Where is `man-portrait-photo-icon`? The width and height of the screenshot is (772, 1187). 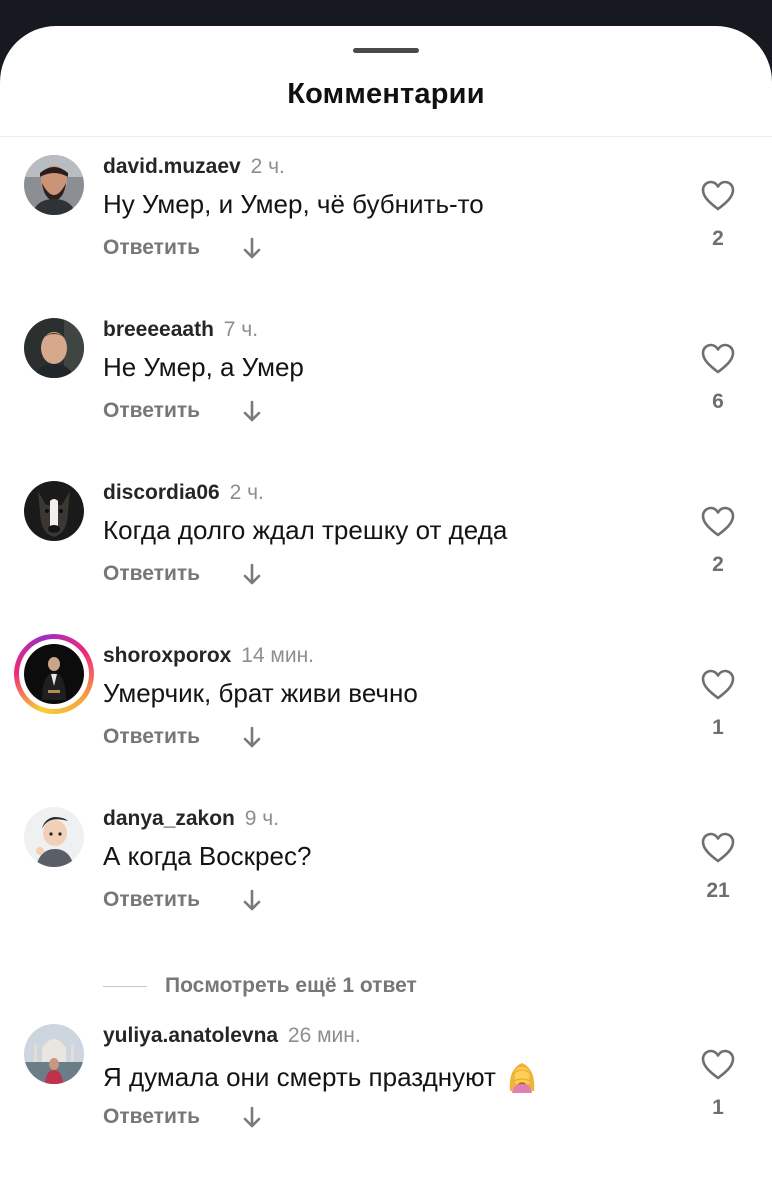 man-portrait-photo-icon is located at coordinates (54, 348).